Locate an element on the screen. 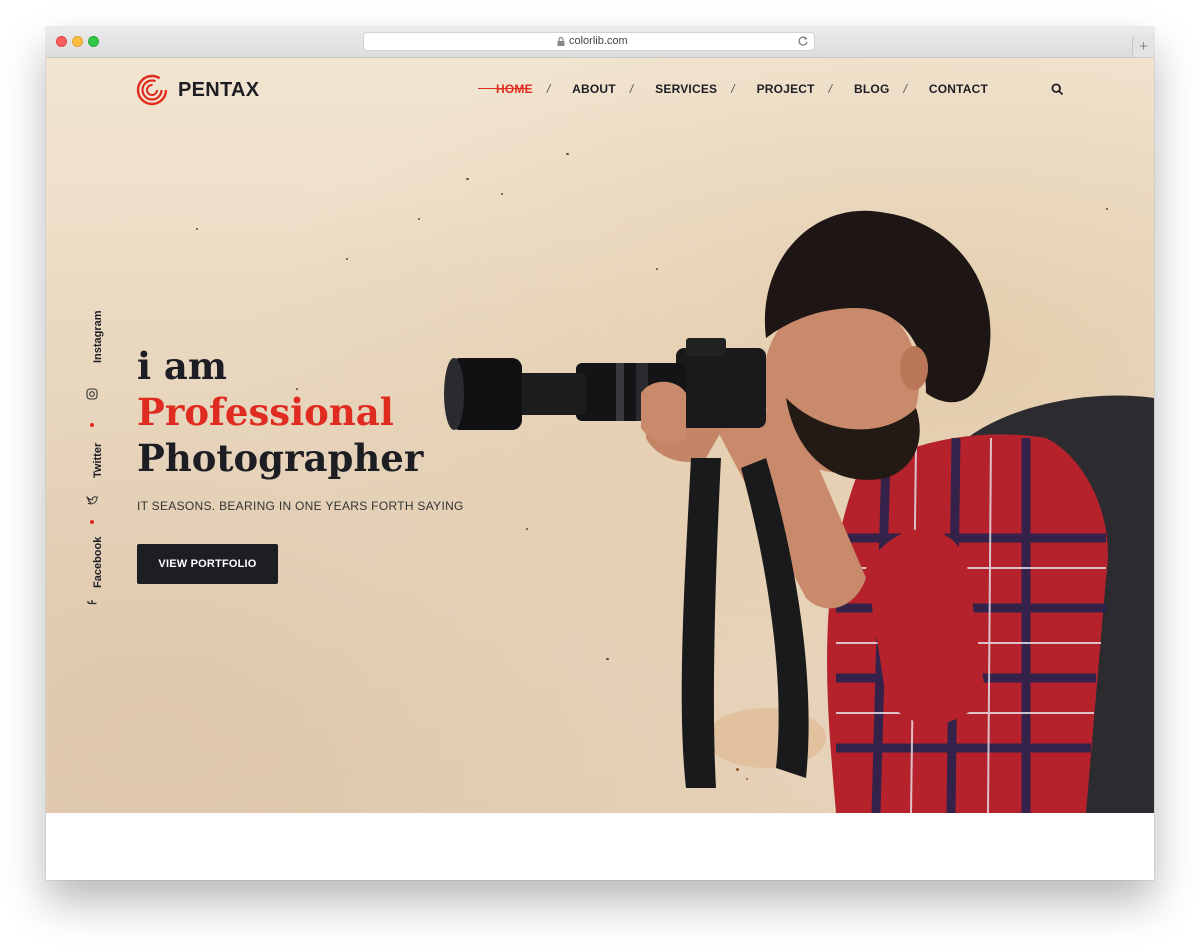  nav-item-blog: BLOG is located at coordinates (871, 89).